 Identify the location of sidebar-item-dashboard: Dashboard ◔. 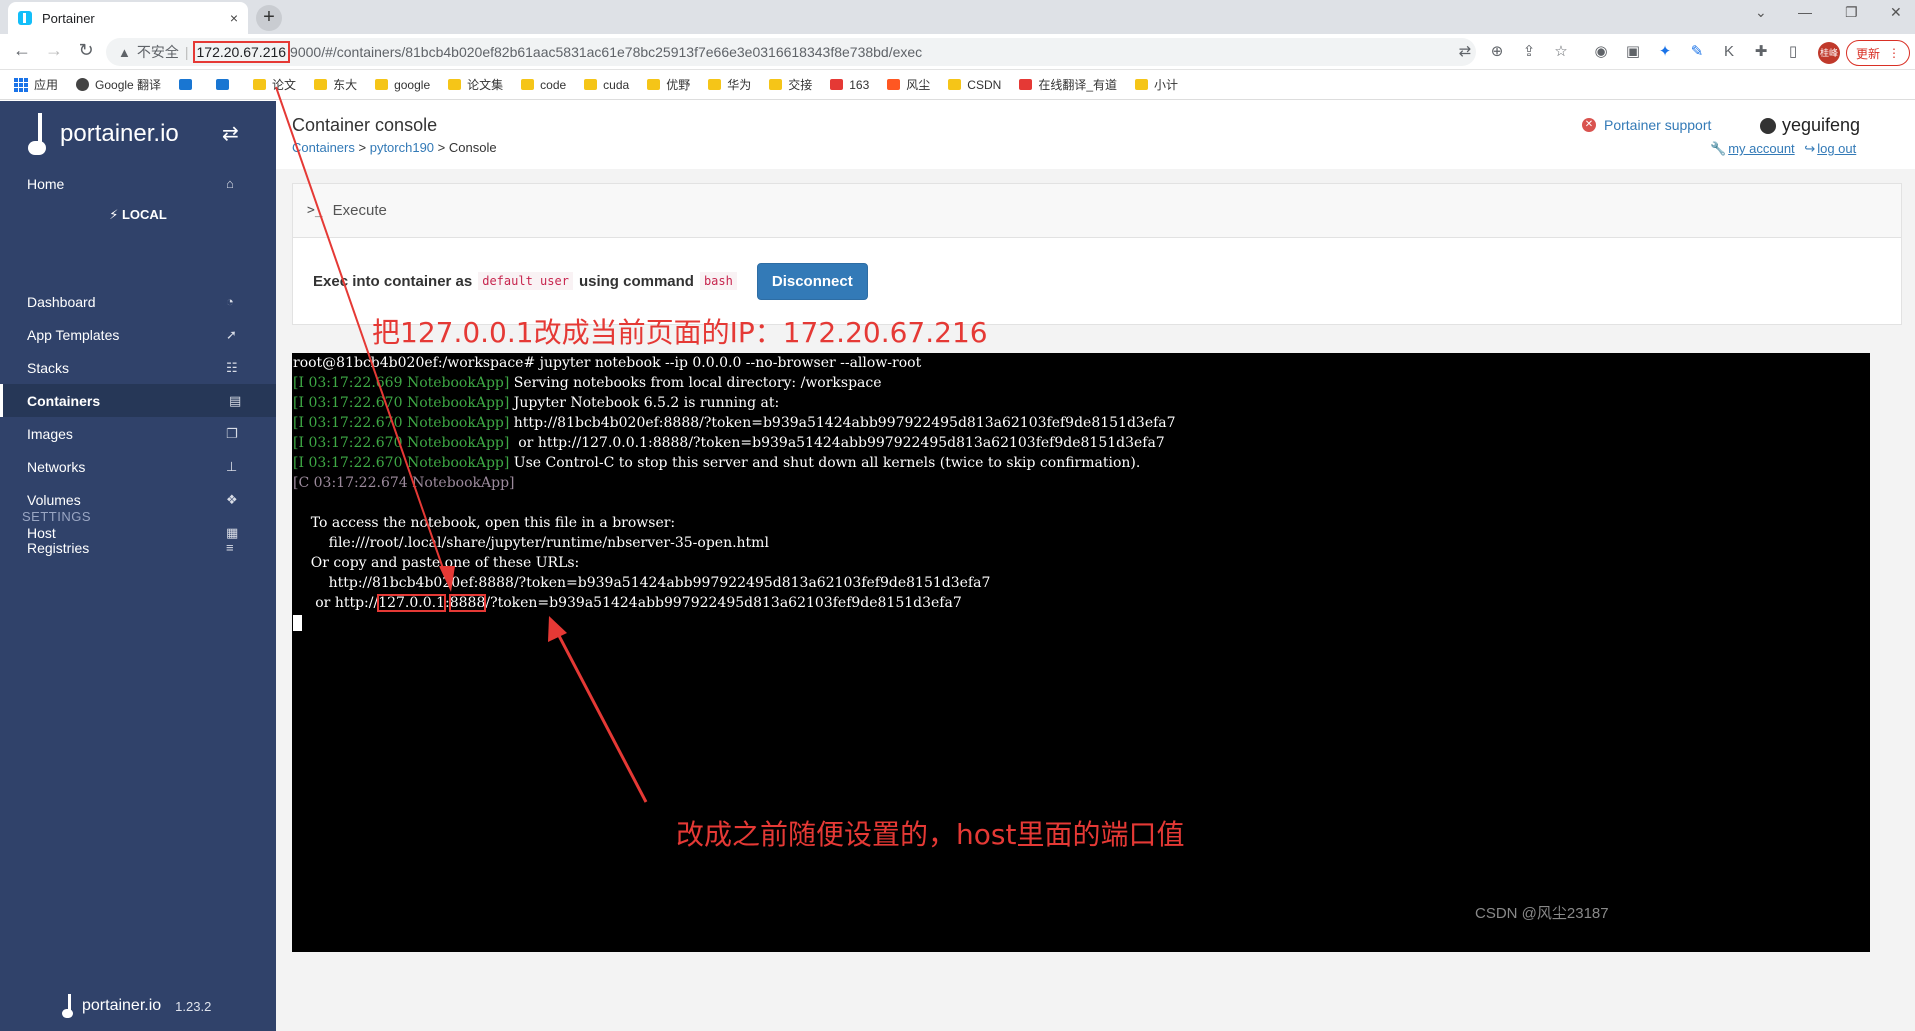
(138, 301).